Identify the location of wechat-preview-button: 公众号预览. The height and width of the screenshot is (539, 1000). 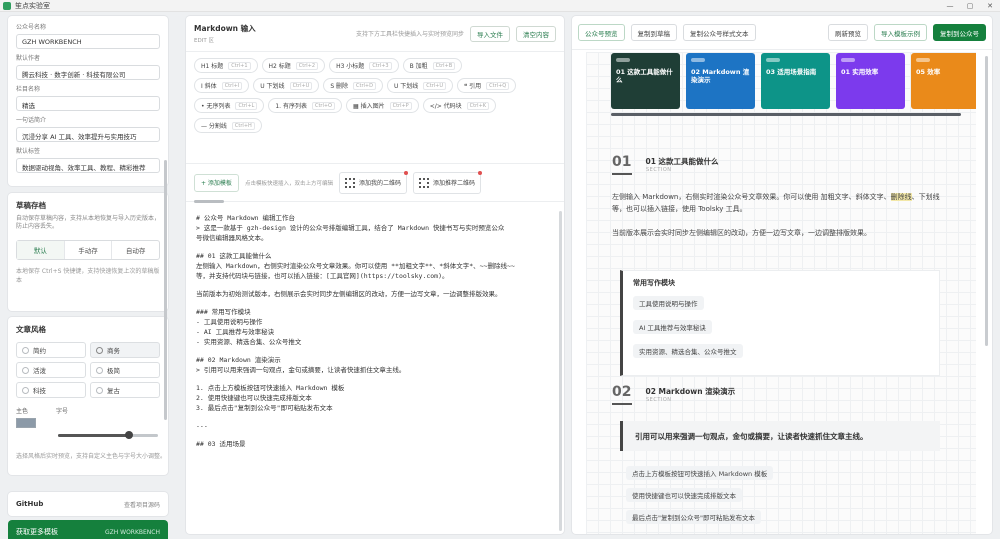
(601, 32).